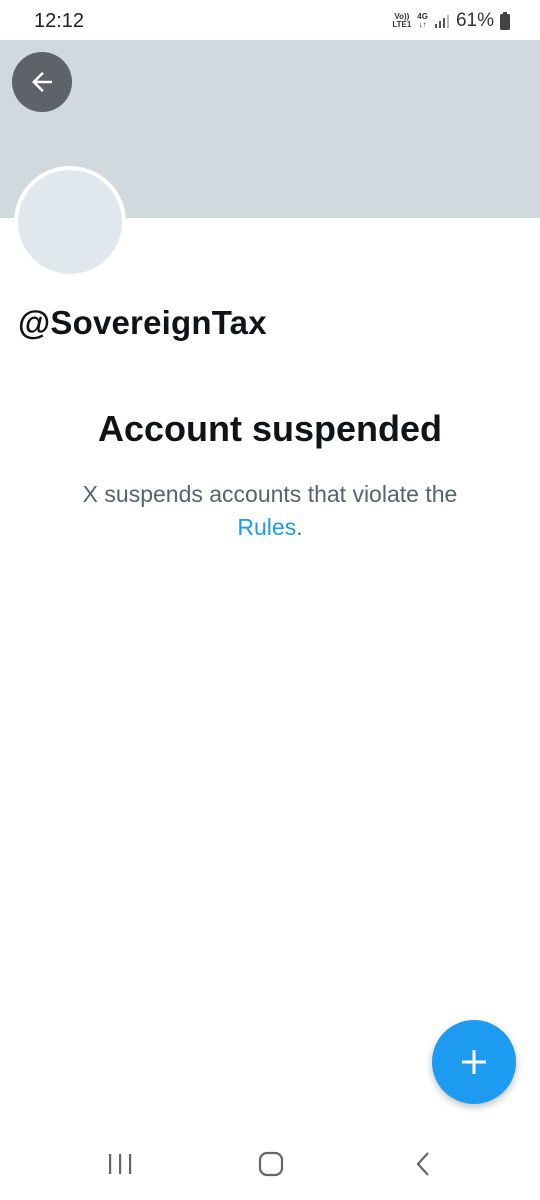 This screenshot has height=1200, width=540. Describe the element at coordinates (270, 494) in the screenshot. I see `suspension-message-text: X suspends accounts that violate the` at that location.